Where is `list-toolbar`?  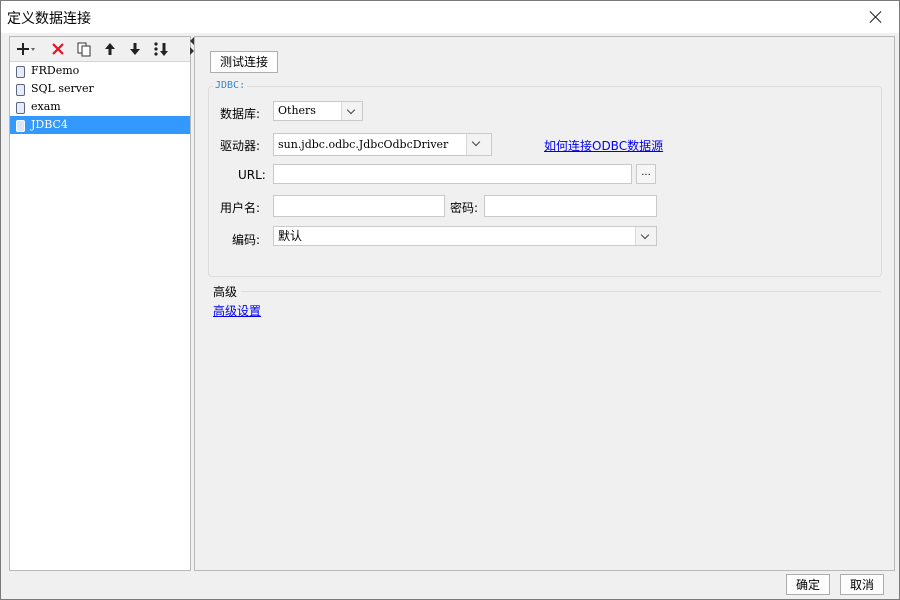 list-toolbar is located at coordinates (100, 49).